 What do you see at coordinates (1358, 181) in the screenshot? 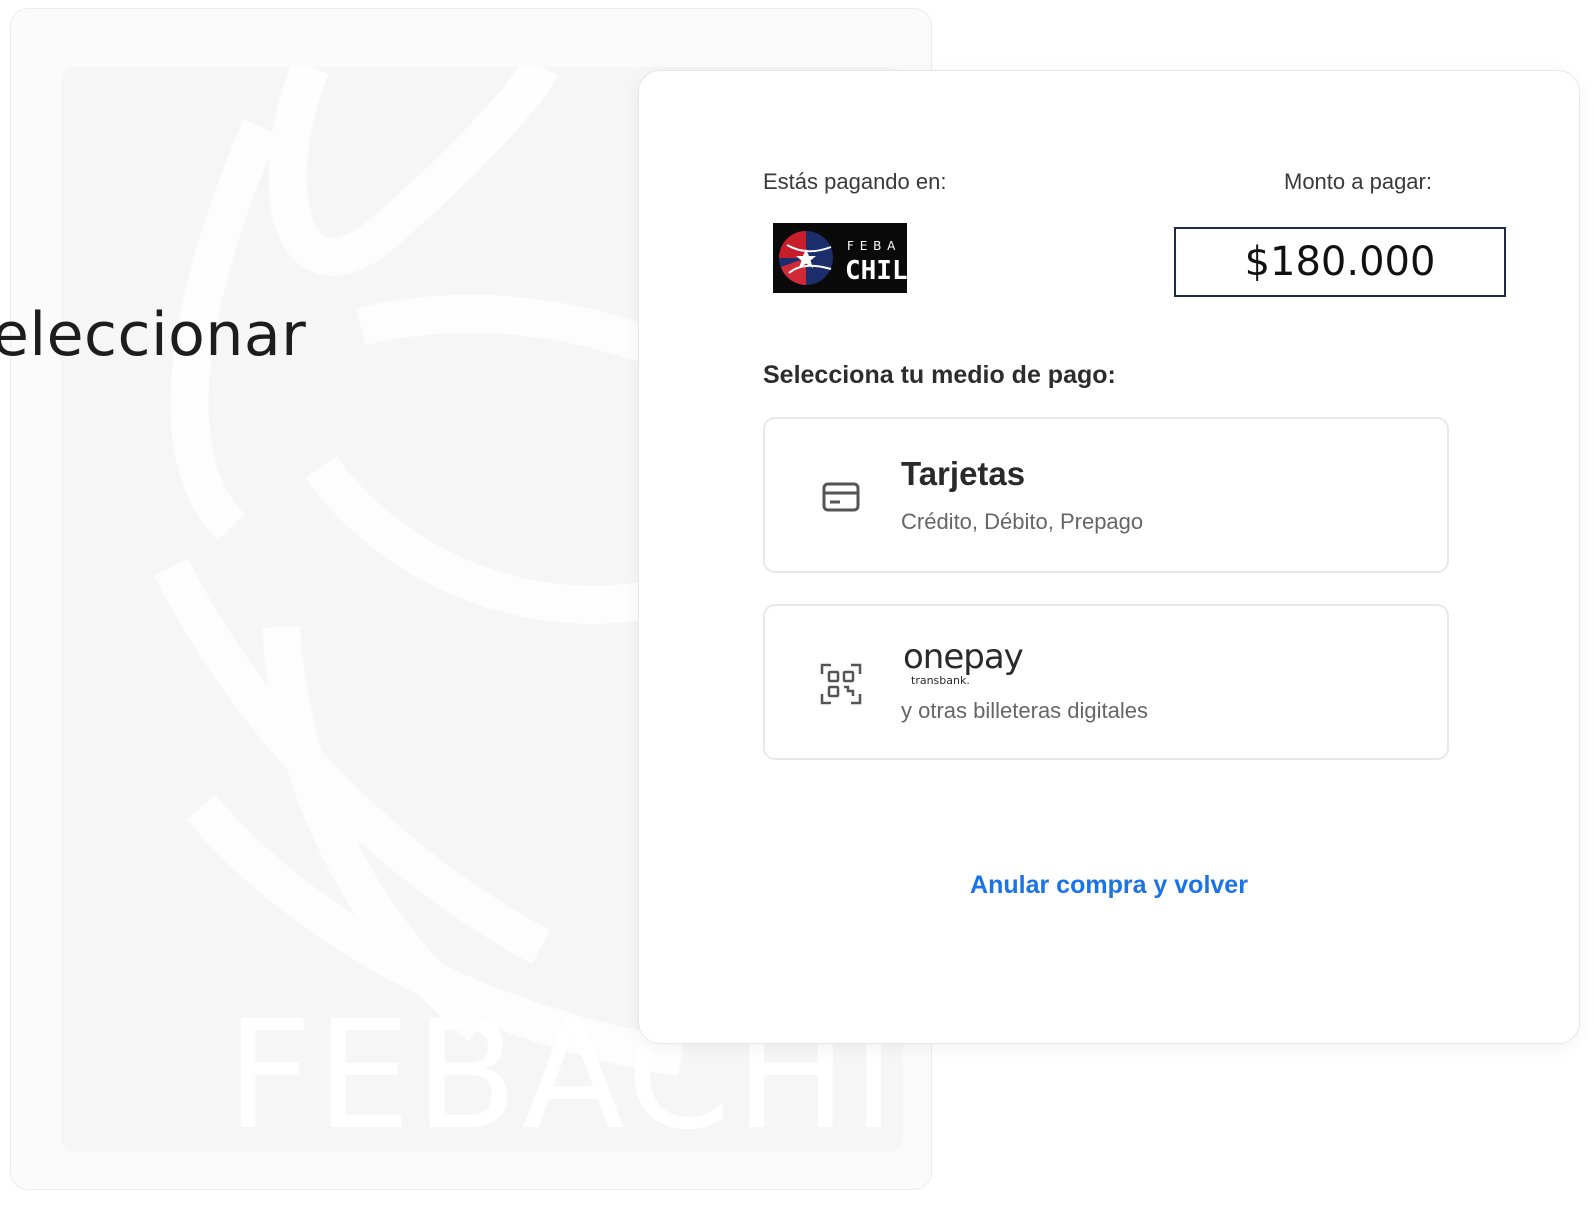
I see `amount-label: Monto a pagar:` at bounding box center [1358, 181].